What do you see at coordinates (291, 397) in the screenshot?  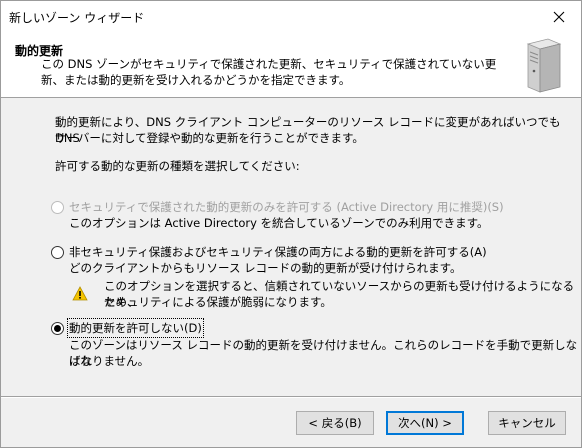 I see `footer-separator` at bounding box center [291, 397].